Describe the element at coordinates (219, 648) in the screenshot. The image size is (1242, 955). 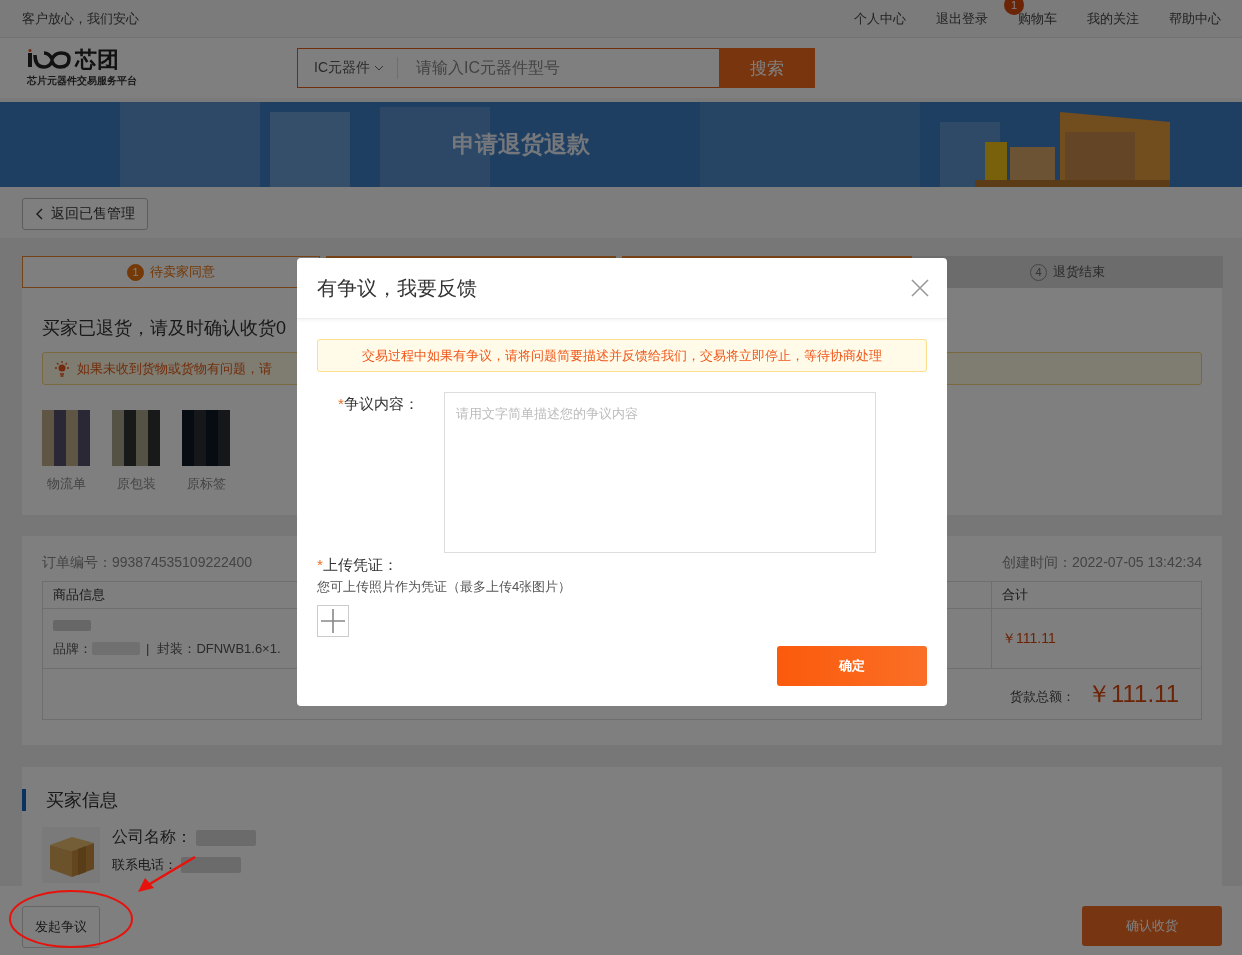
I see `package-text: 封装：DFNWB1.6×1.` at that location.